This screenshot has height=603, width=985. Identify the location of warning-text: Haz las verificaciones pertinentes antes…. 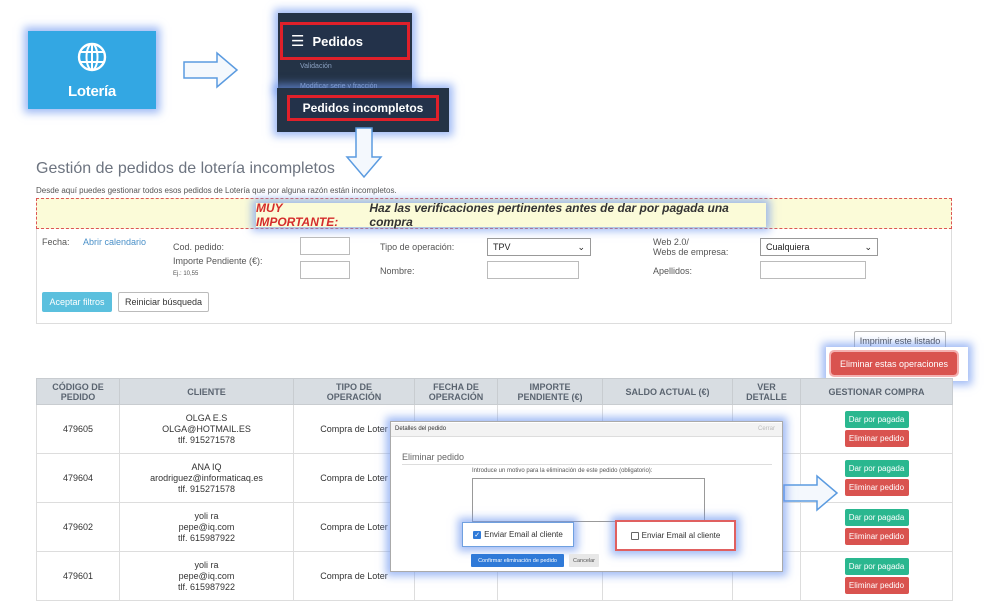
(549, 215).